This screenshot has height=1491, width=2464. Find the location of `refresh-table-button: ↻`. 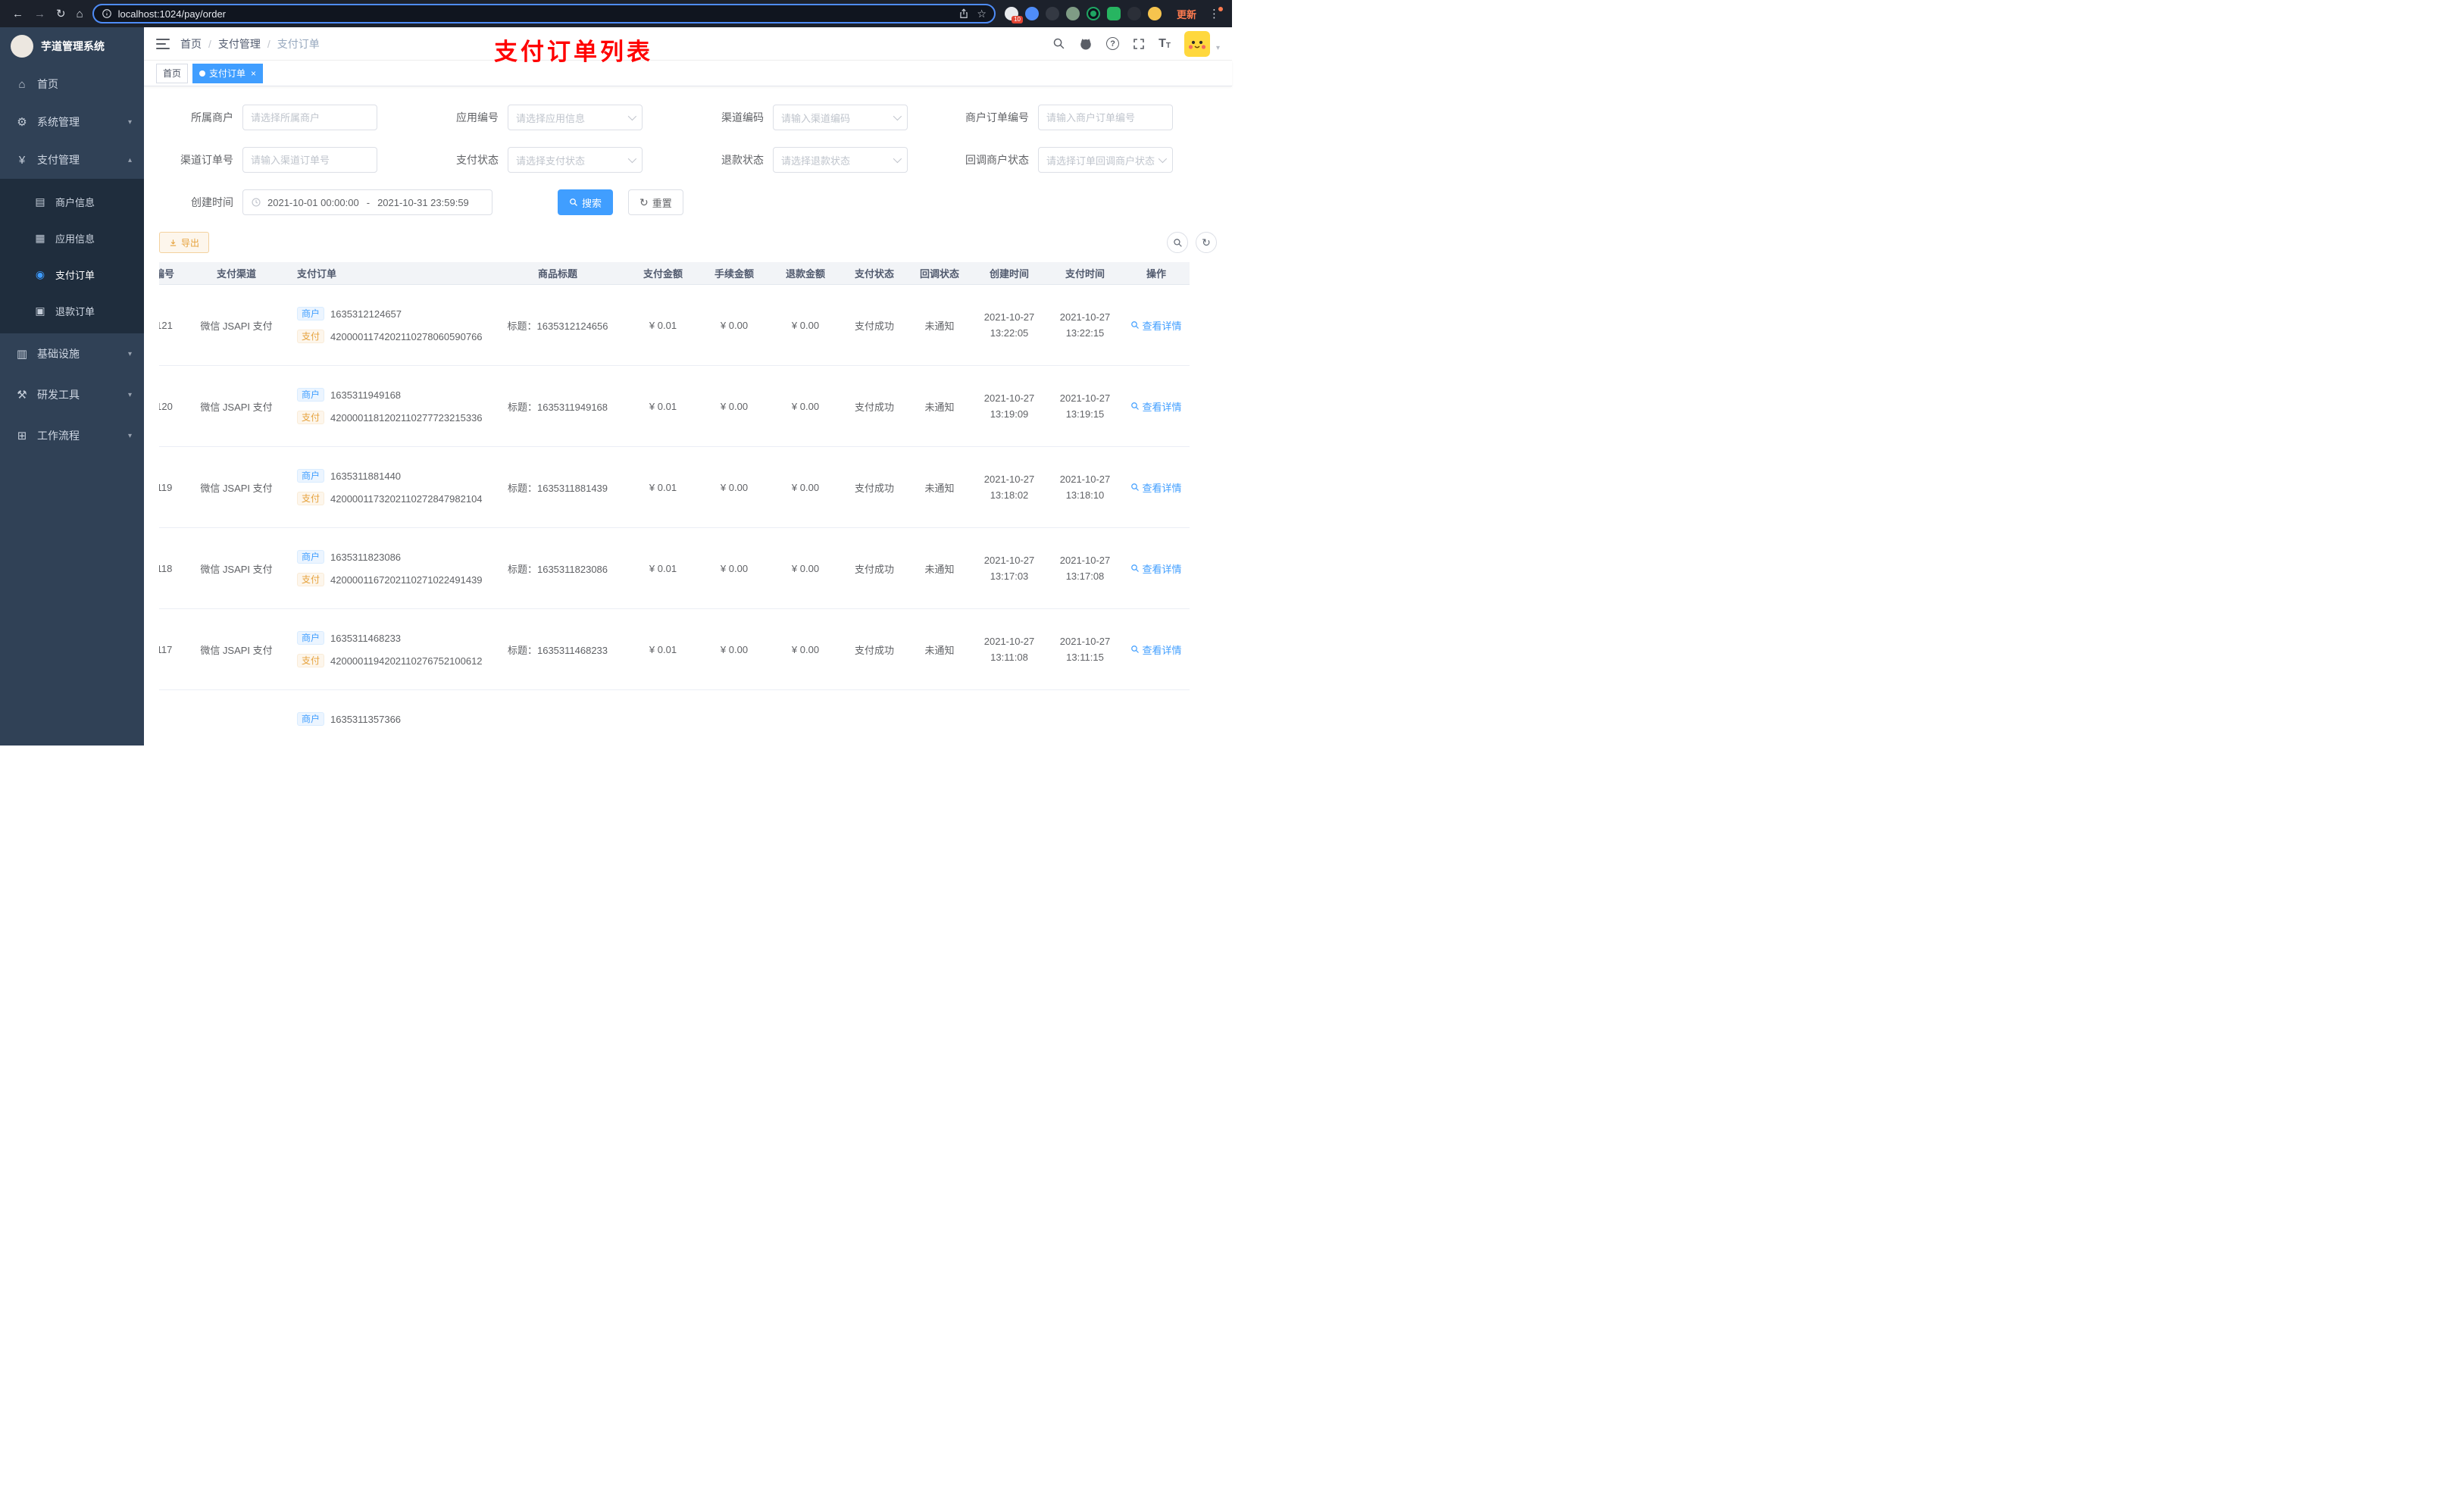

refresh-table-button: ↻ is located at coordinates (1206, 242).